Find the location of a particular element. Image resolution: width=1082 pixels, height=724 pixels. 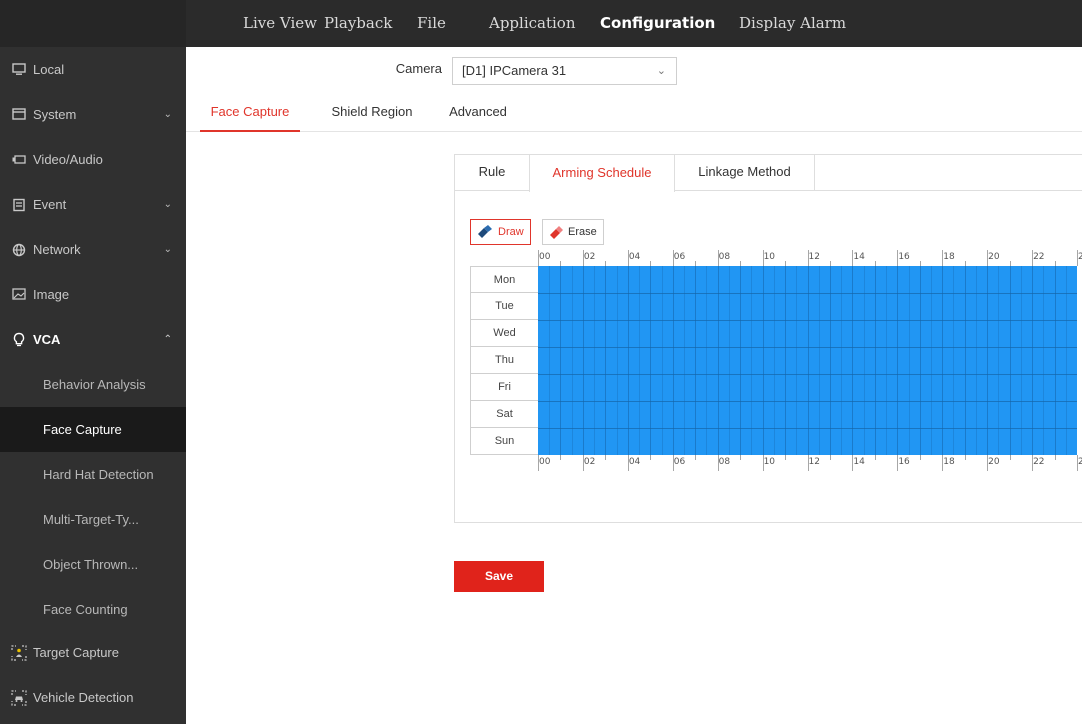

save-button: Save is located at coordinates (499, 576).